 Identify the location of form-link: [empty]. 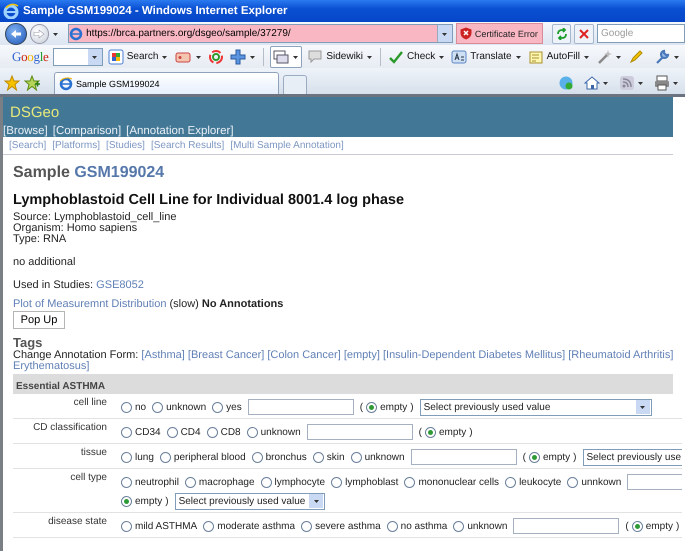
(362, 355).